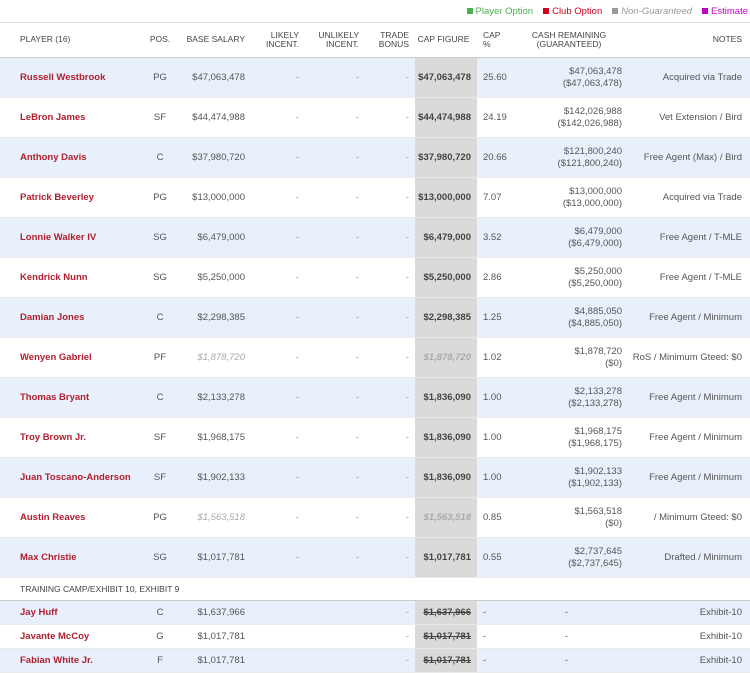 The height and width of the screenshot is (673, 750). What do you see at coordinates (569, 517) in the screenshot?
I see `cash-remaining: $1,563,518 ($0)` at bounding box center [569, 517].